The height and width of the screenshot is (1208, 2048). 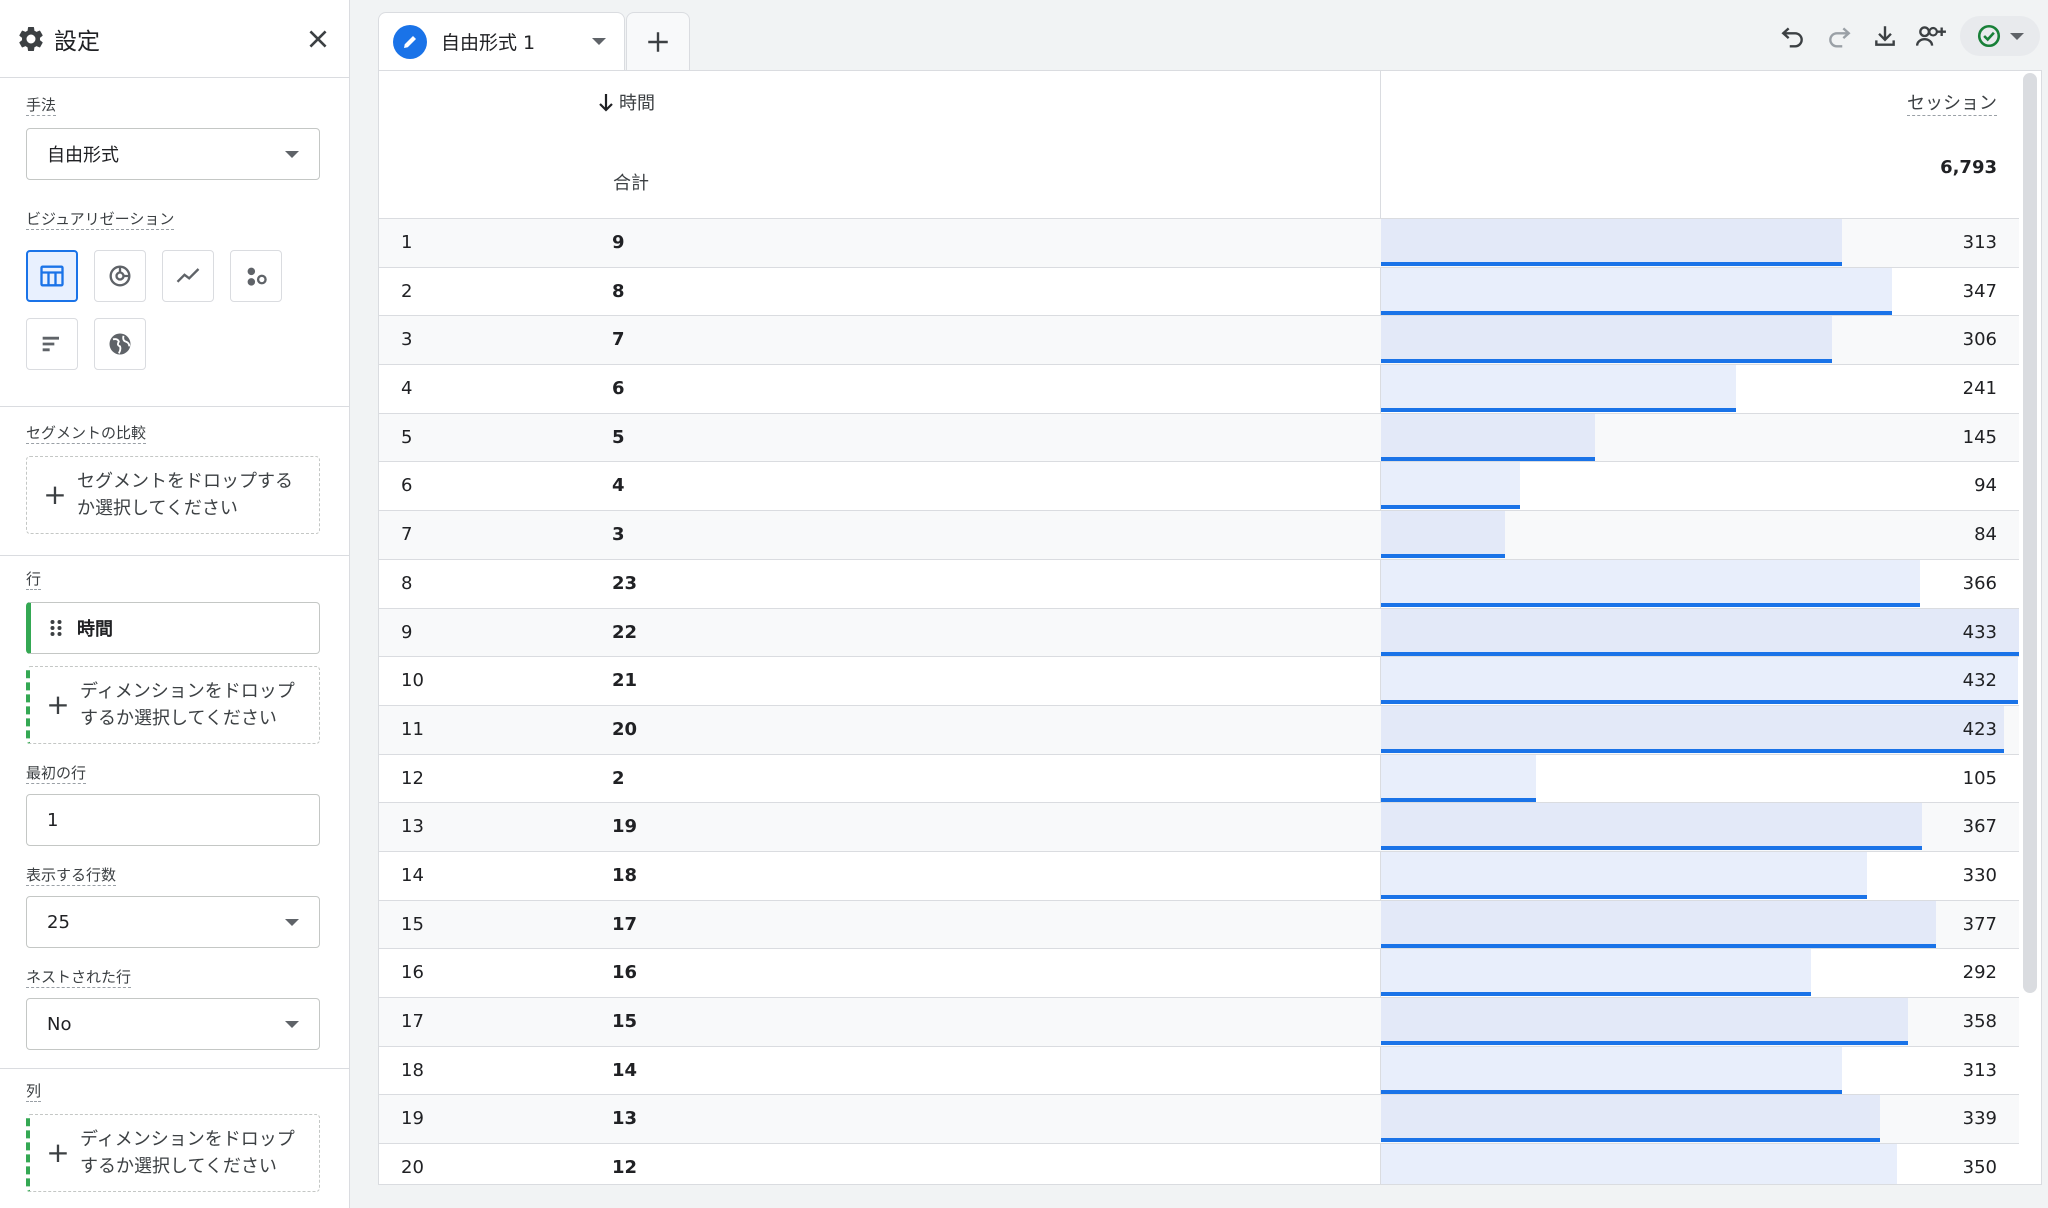 What do you see at coordinates (1979, 827) in the screenshot?
I see `row-session-value: 367` at bounding box center [1979, 827].